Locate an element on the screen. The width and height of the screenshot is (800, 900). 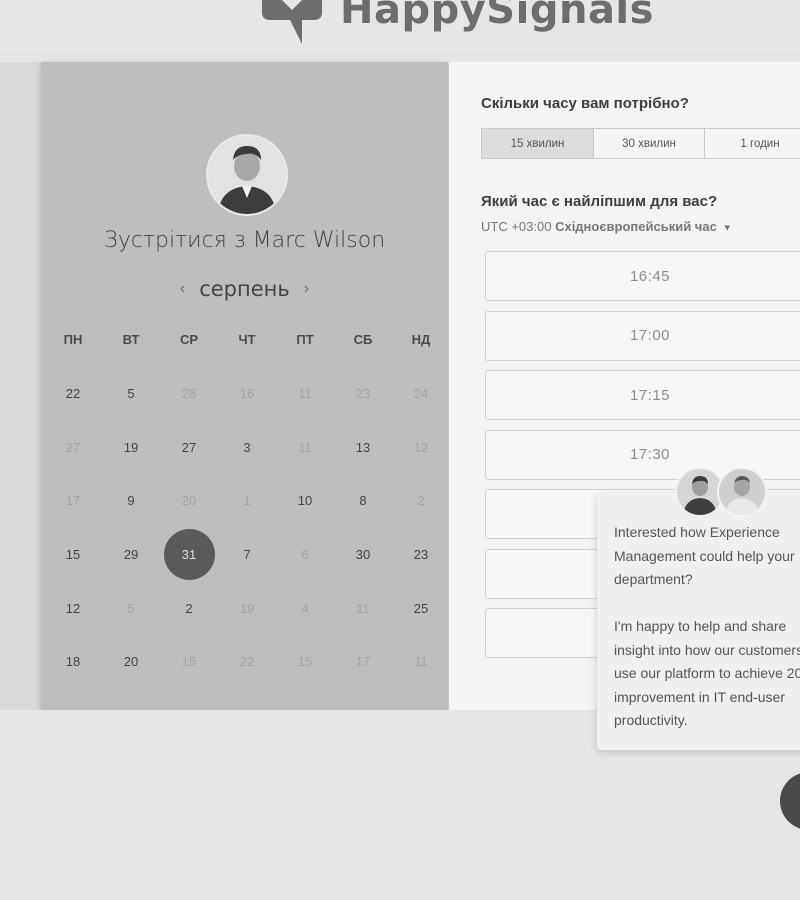
timezone-selector: UTC +03:00 Східноєвропейський час ▾ is located at coordinates (605, 226).